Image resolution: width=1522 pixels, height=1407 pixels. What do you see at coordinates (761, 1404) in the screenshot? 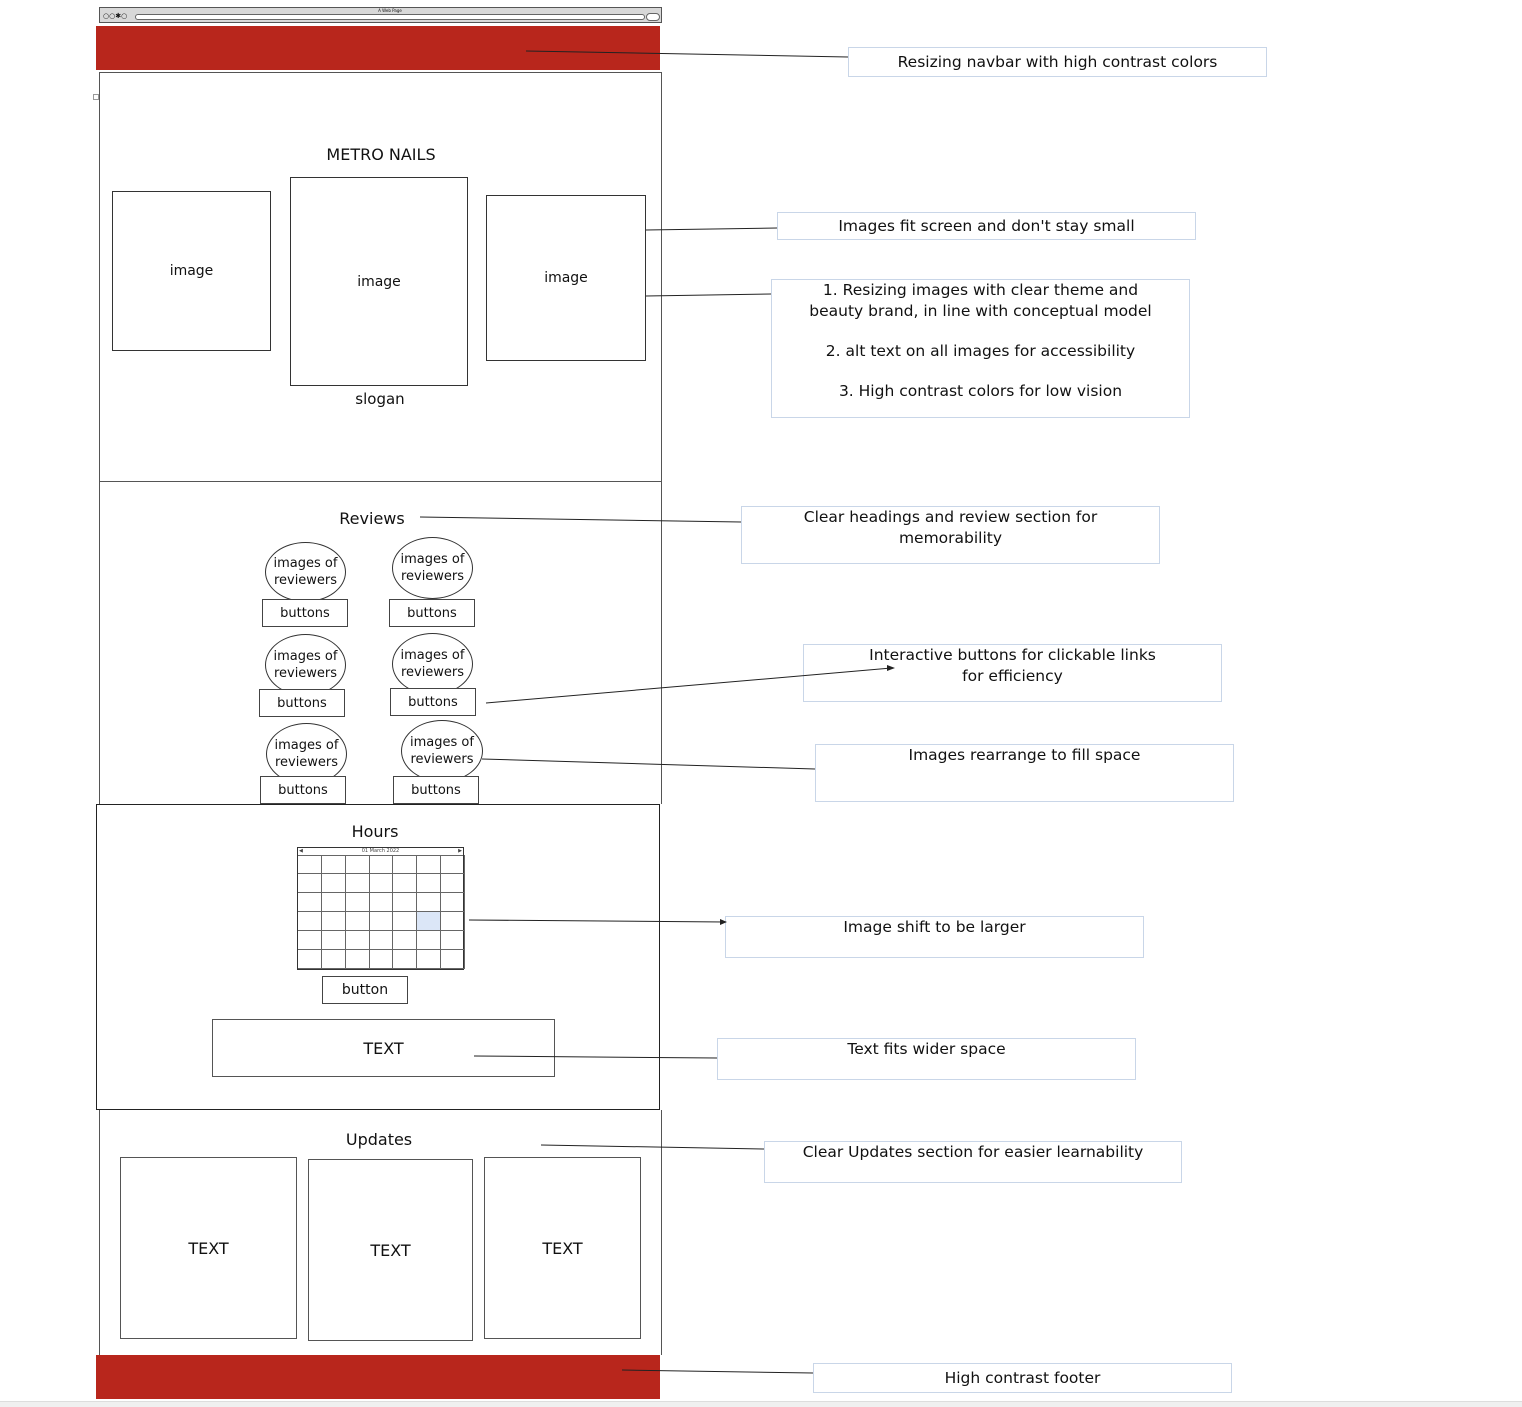
I see `page-bottom-edge` at bounding box center [761, 1404].